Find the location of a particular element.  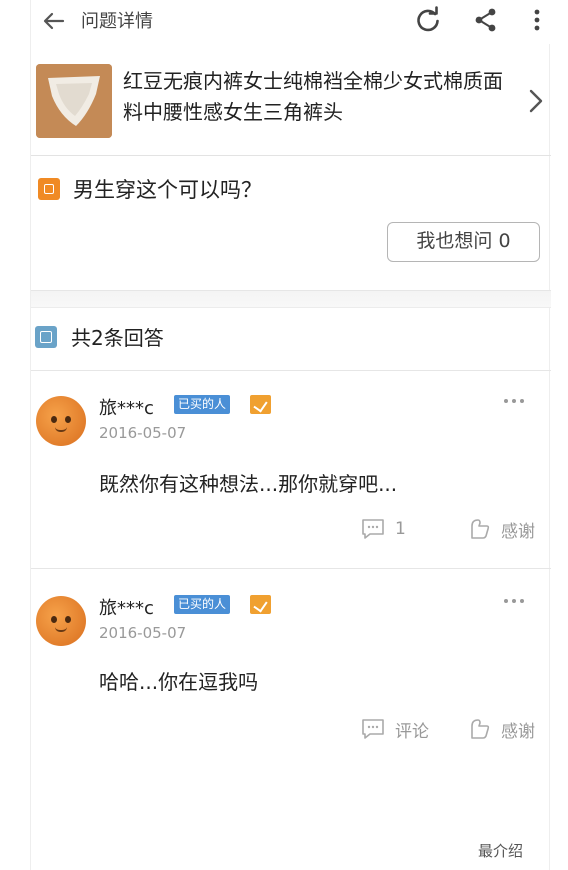

ask-too-button: 我也想问 0 is located at coordinates (463, 242).